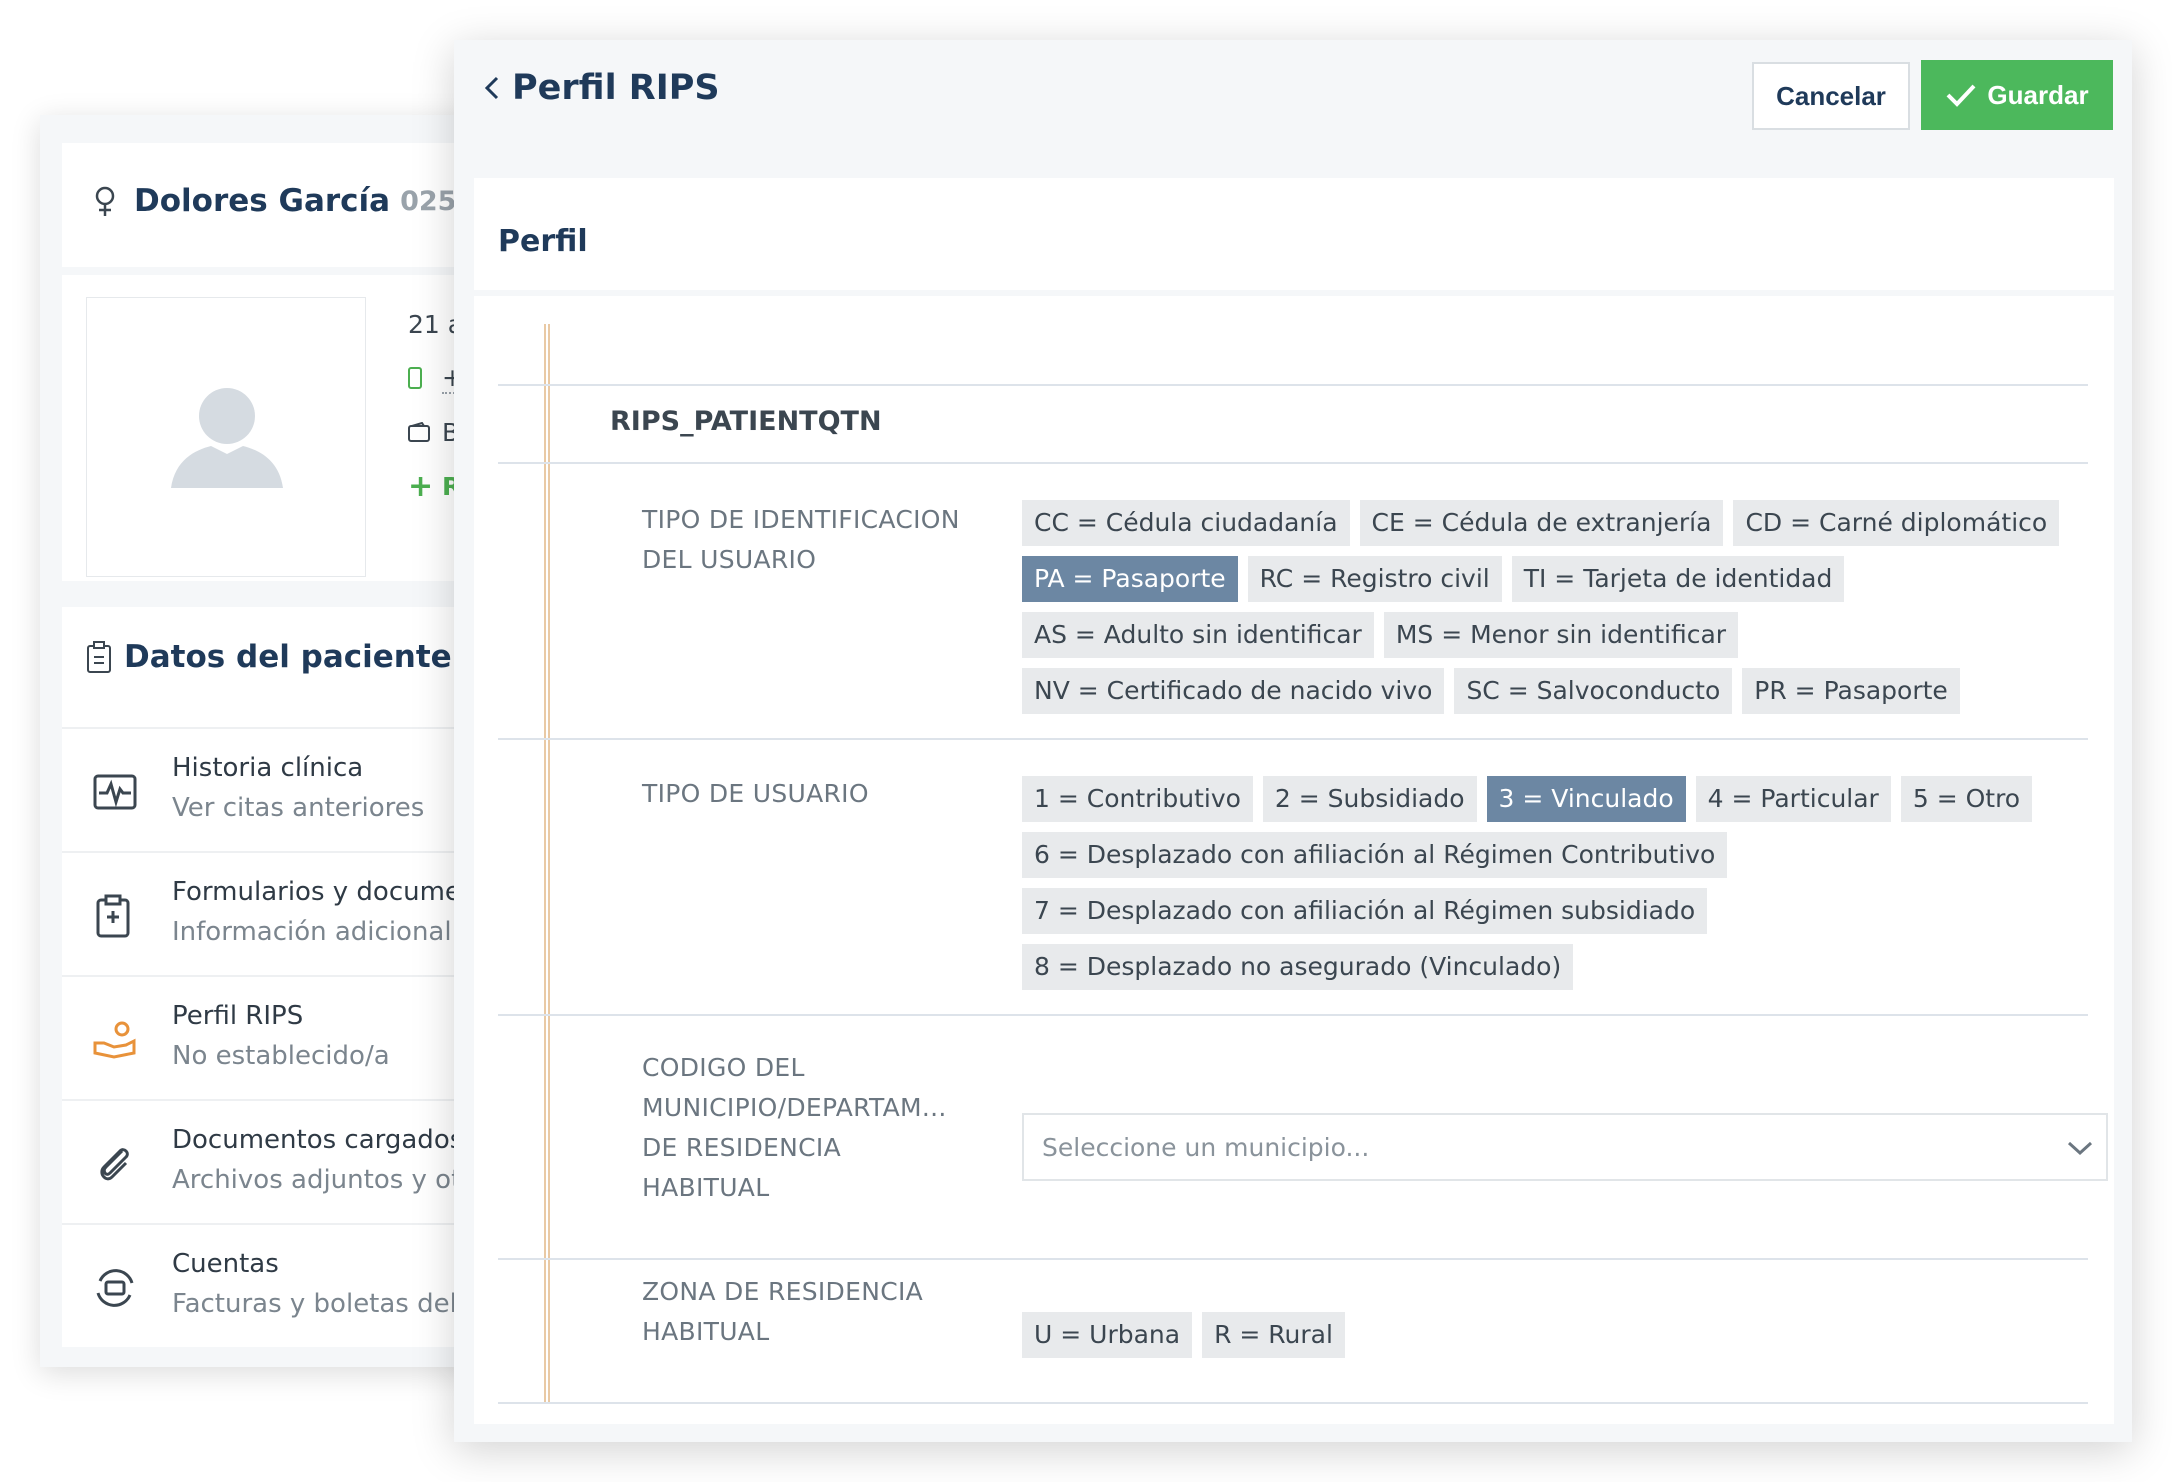 Image resolution: width=2172 pixels, height=1482 pixels. Describe the element at coordinates (1130, 579) in the screenshot. I see `option-chip-selected: PA = Pasaporte` at that location.